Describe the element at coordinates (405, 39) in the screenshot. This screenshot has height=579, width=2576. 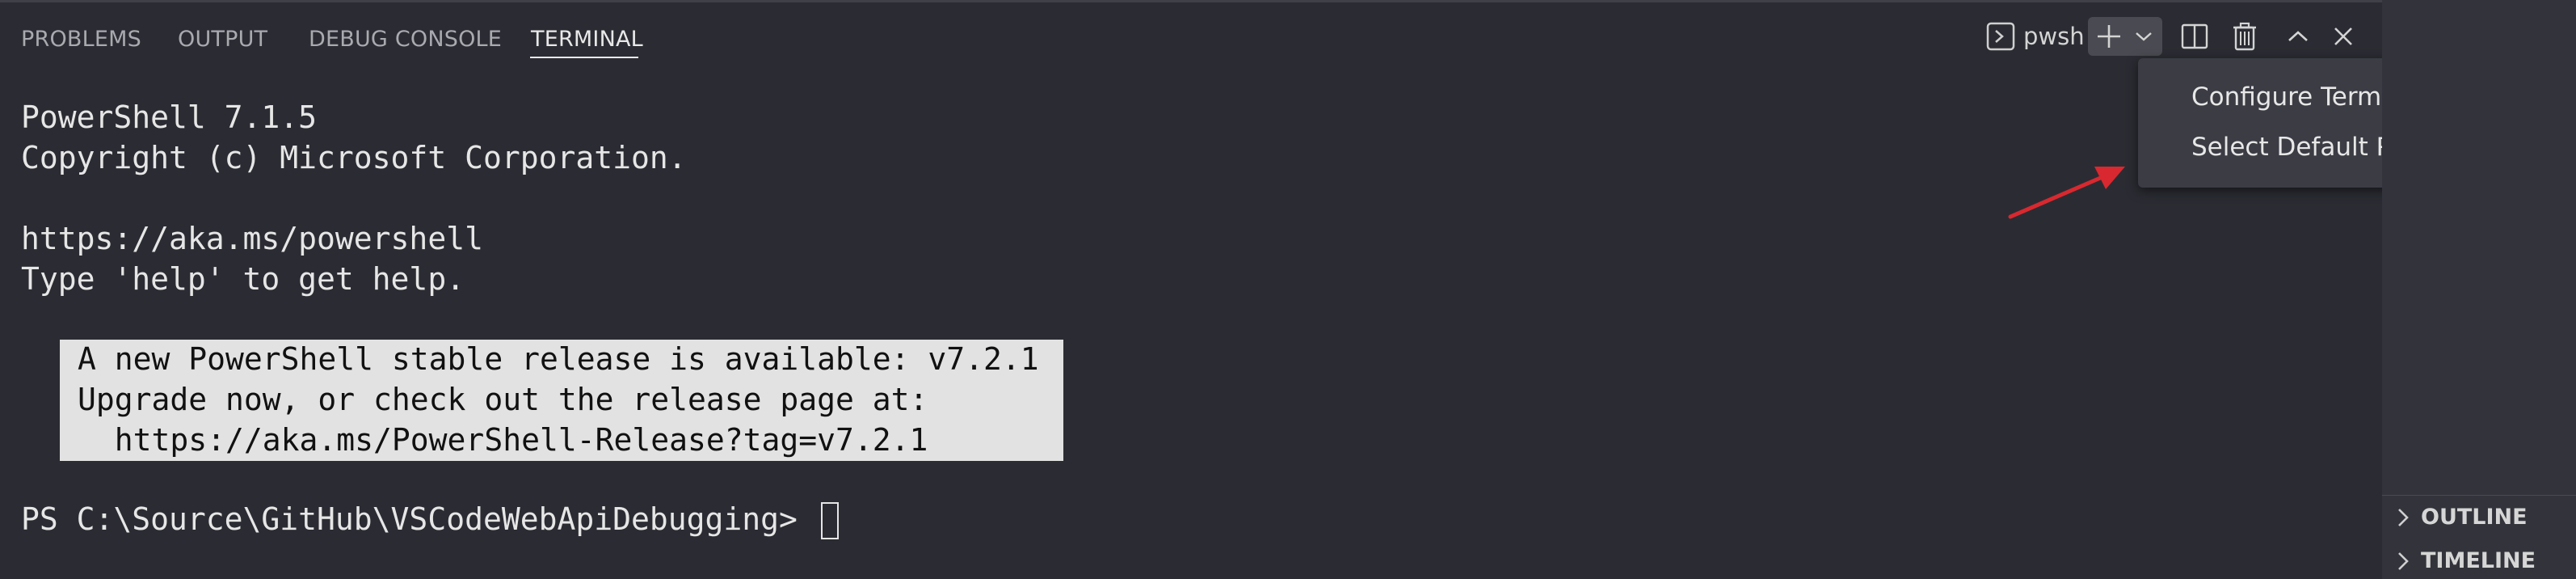
I see `tab-debug-console: DEBUG CONSOLE` at that location.